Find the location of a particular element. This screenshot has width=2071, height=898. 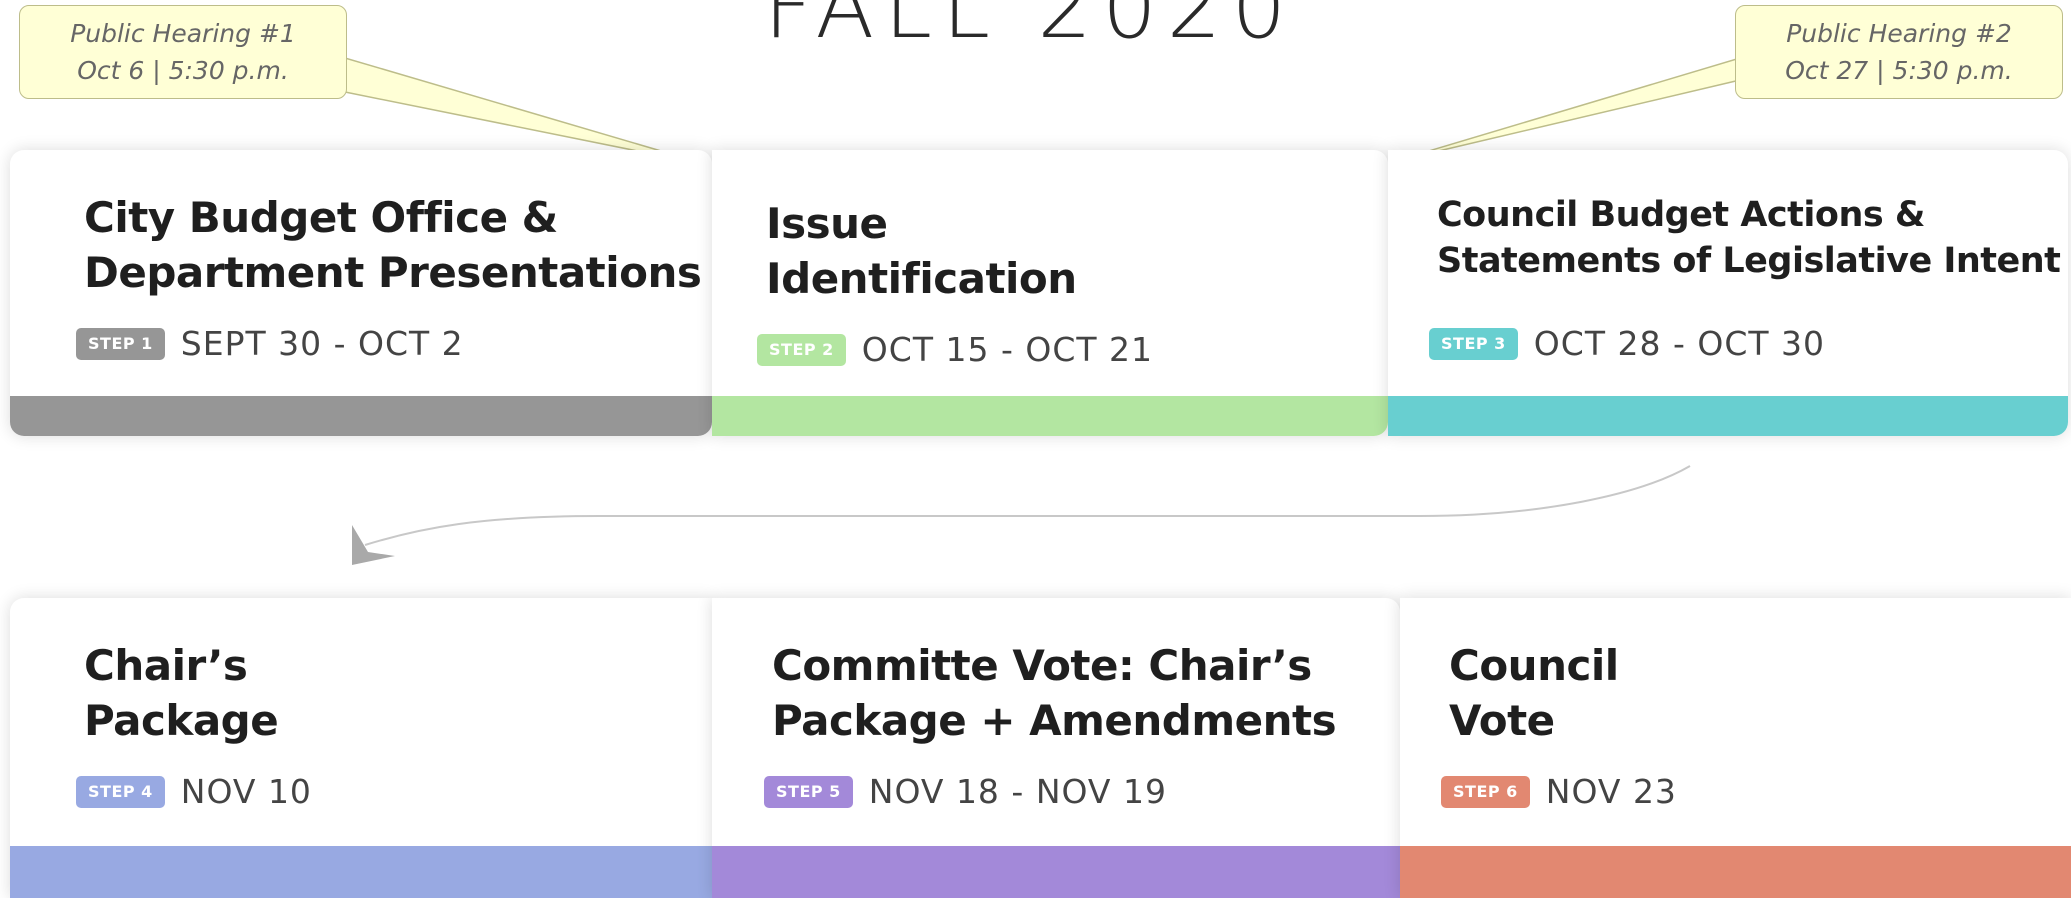

step-6-card: Council Vote STEP 6 NOV 23 is located at coordinates (1735, 748).